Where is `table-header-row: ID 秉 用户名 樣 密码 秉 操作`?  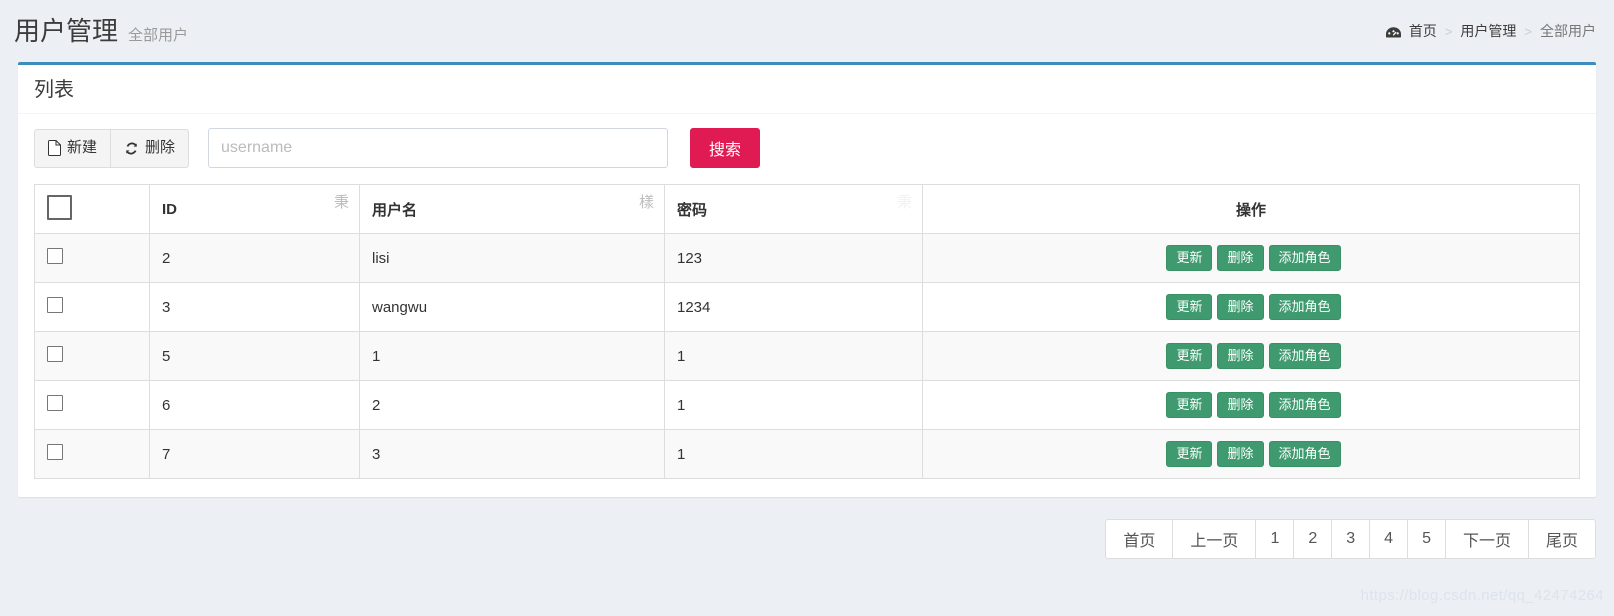 table-header-row: ID 秉 用户名 樣 密码 秉 操作 is located at coordinates (807, 209).